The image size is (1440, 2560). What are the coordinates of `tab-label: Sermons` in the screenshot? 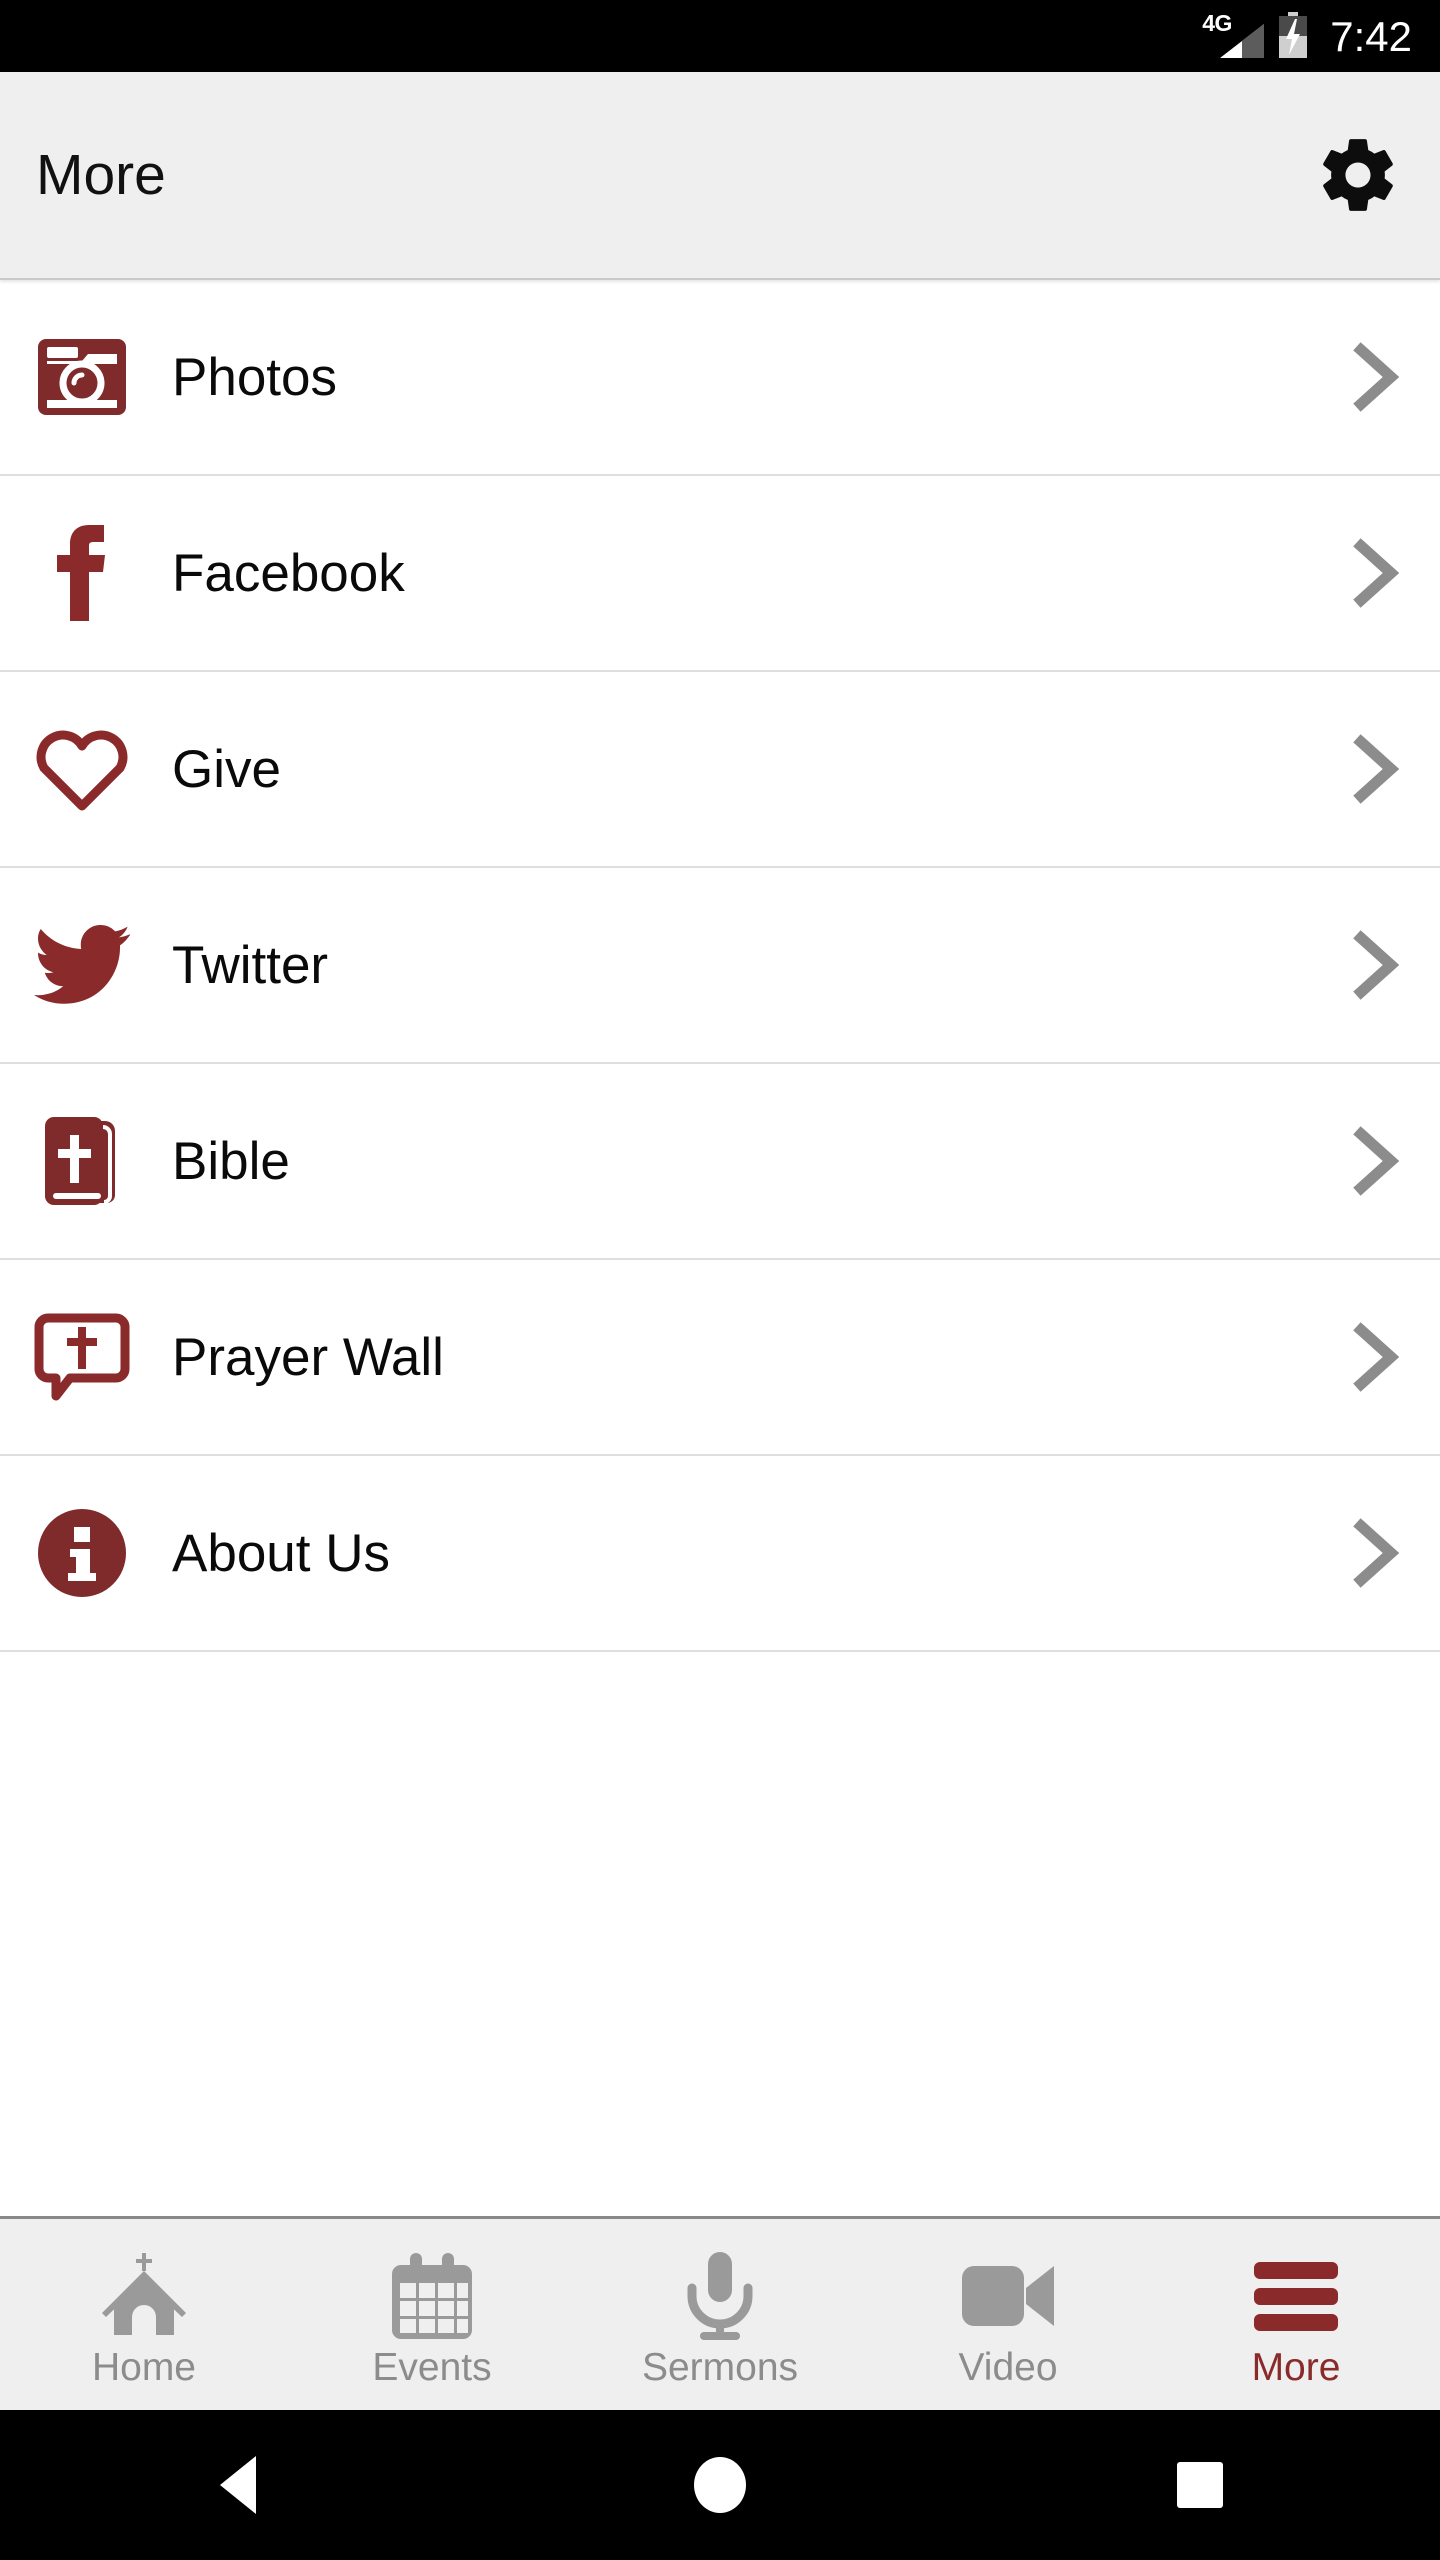 It's located at (720, 2367).